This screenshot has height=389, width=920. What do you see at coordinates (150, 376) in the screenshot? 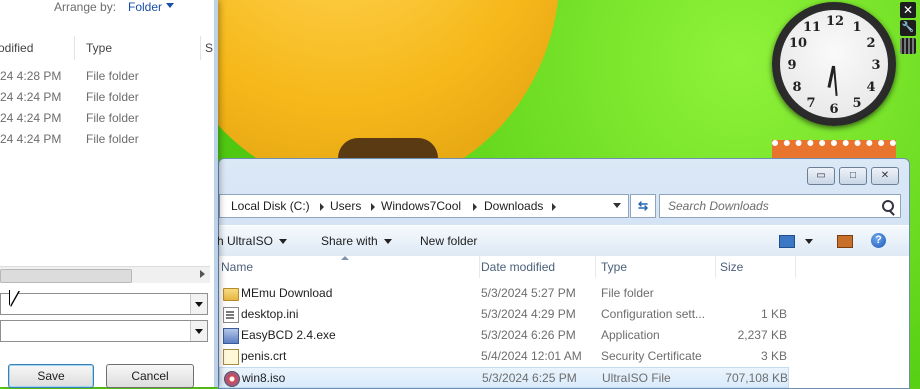
I see `cancel-button: Cancel` at bounding box center [150, 376].